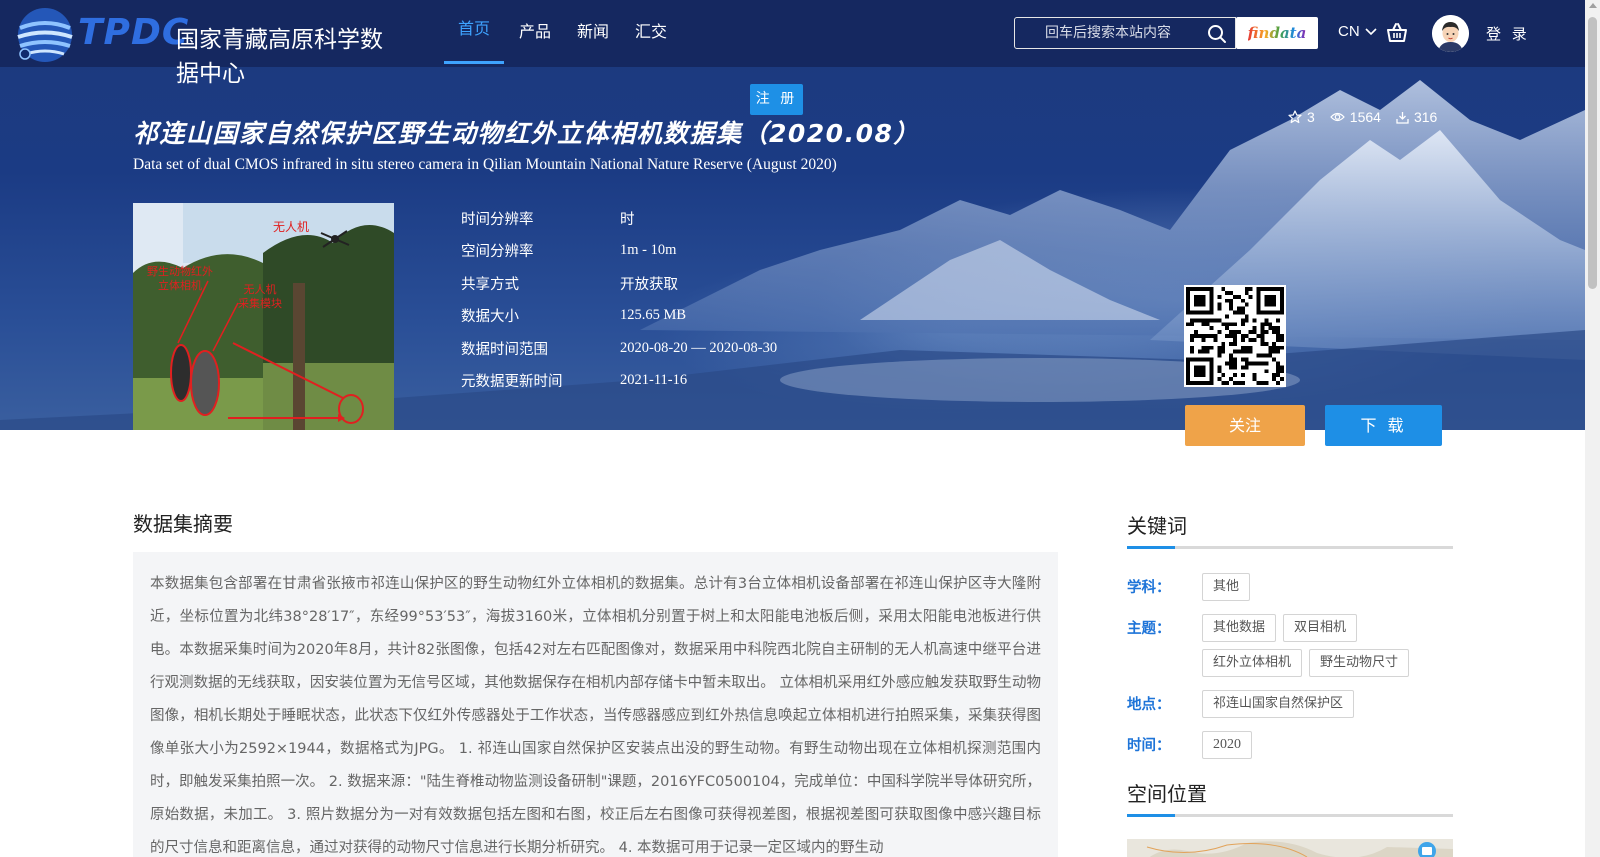 The width and height of the screenshot is (1600, 857). What do you see at coordinates (648, 250) in the screenshot?
I see `meta-value: 1m - 10m` at bounding box center [648, 250].